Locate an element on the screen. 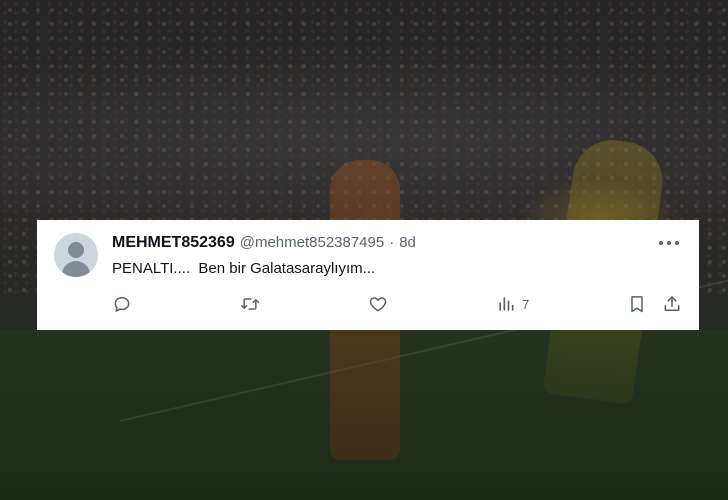 The image size is (728, 500). share-button is located at coordinates (672, 304).